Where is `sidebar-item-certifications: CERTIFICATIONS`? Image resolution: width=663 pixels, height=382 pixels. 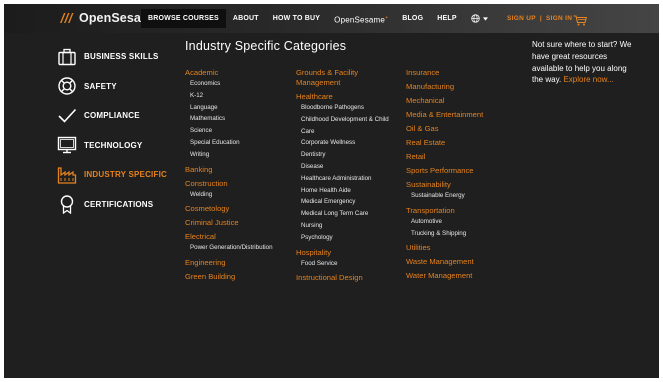 sidebar-item-certifications: CERTIFICATIONS is located at coordinates (111, 205).